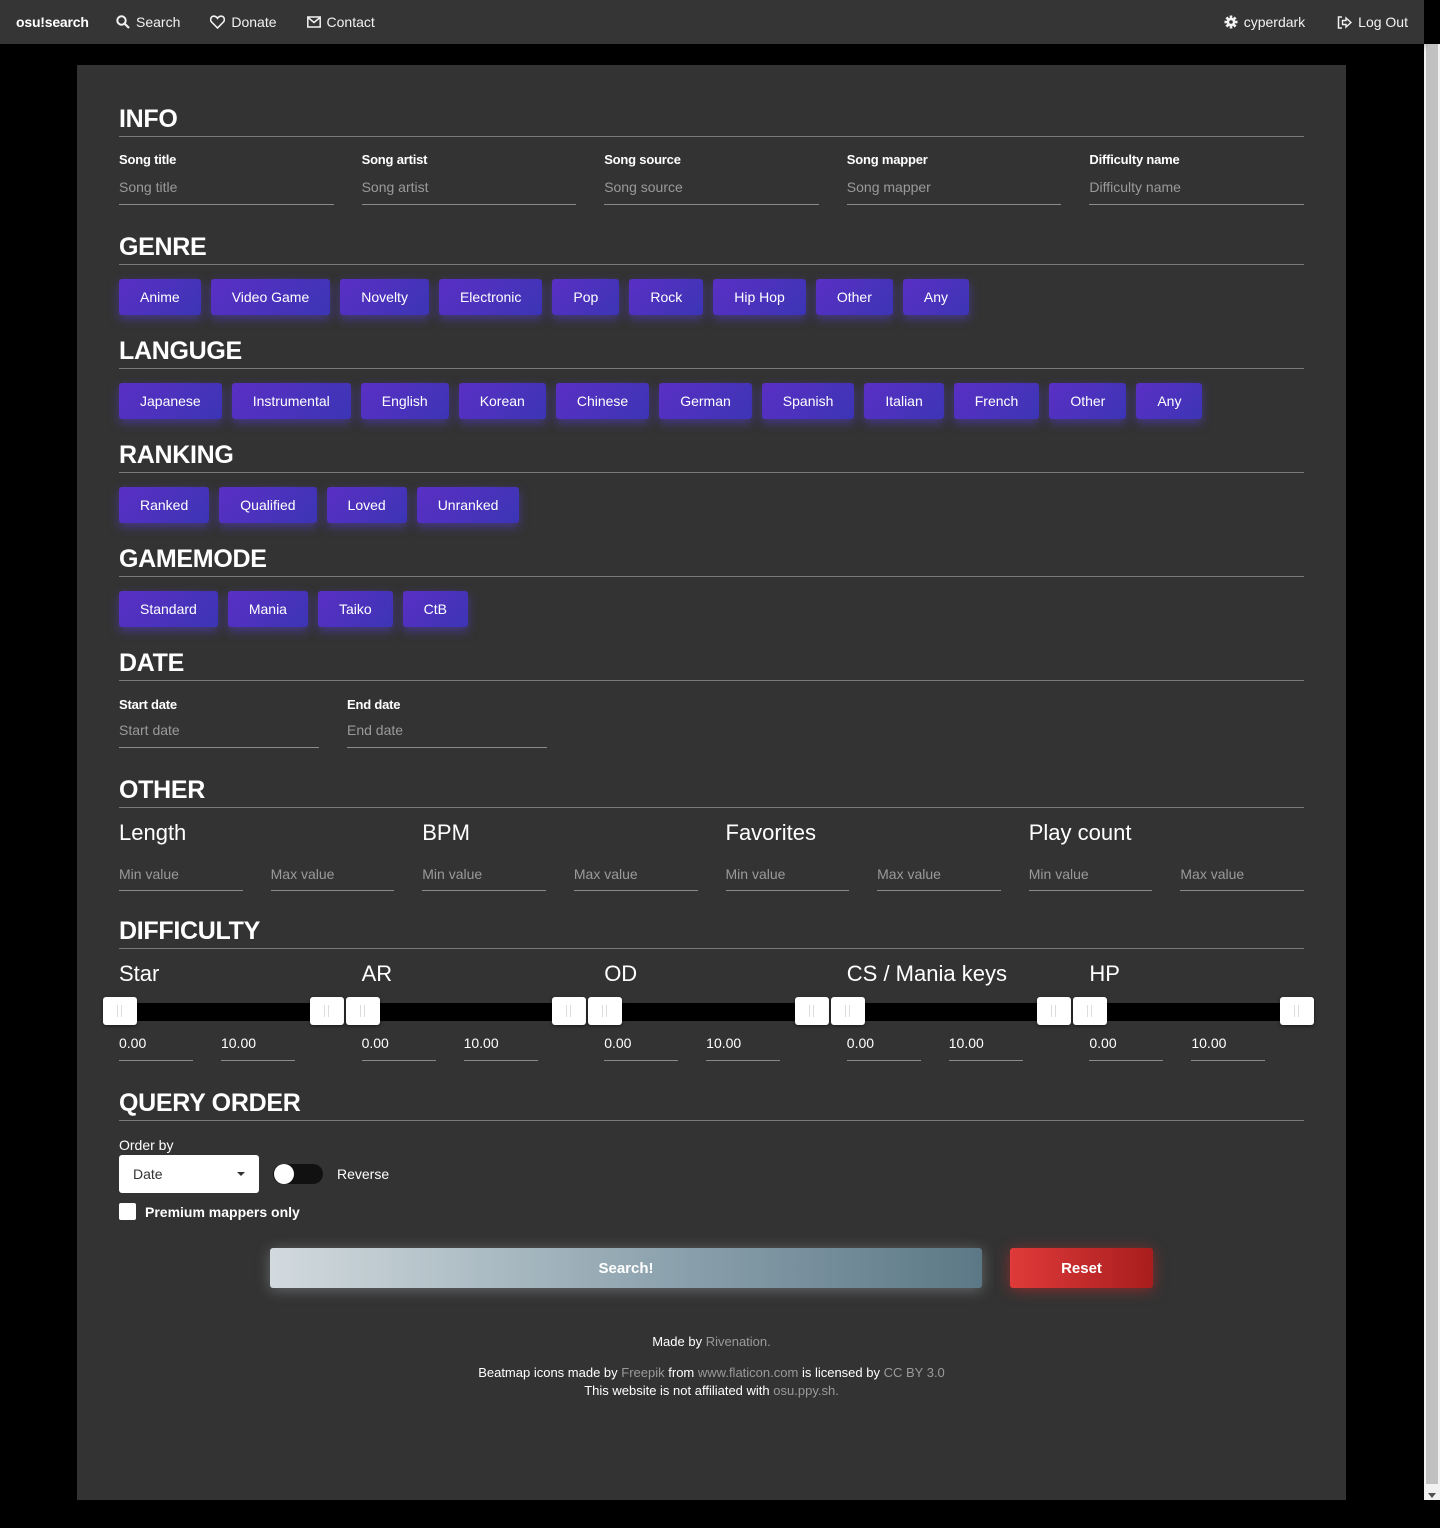 The height and width of the screenshot is (1528, 1440). Describe the element at coordinates (1296, 1011) in the screenshot. I see `hp-max-handle` at that location.